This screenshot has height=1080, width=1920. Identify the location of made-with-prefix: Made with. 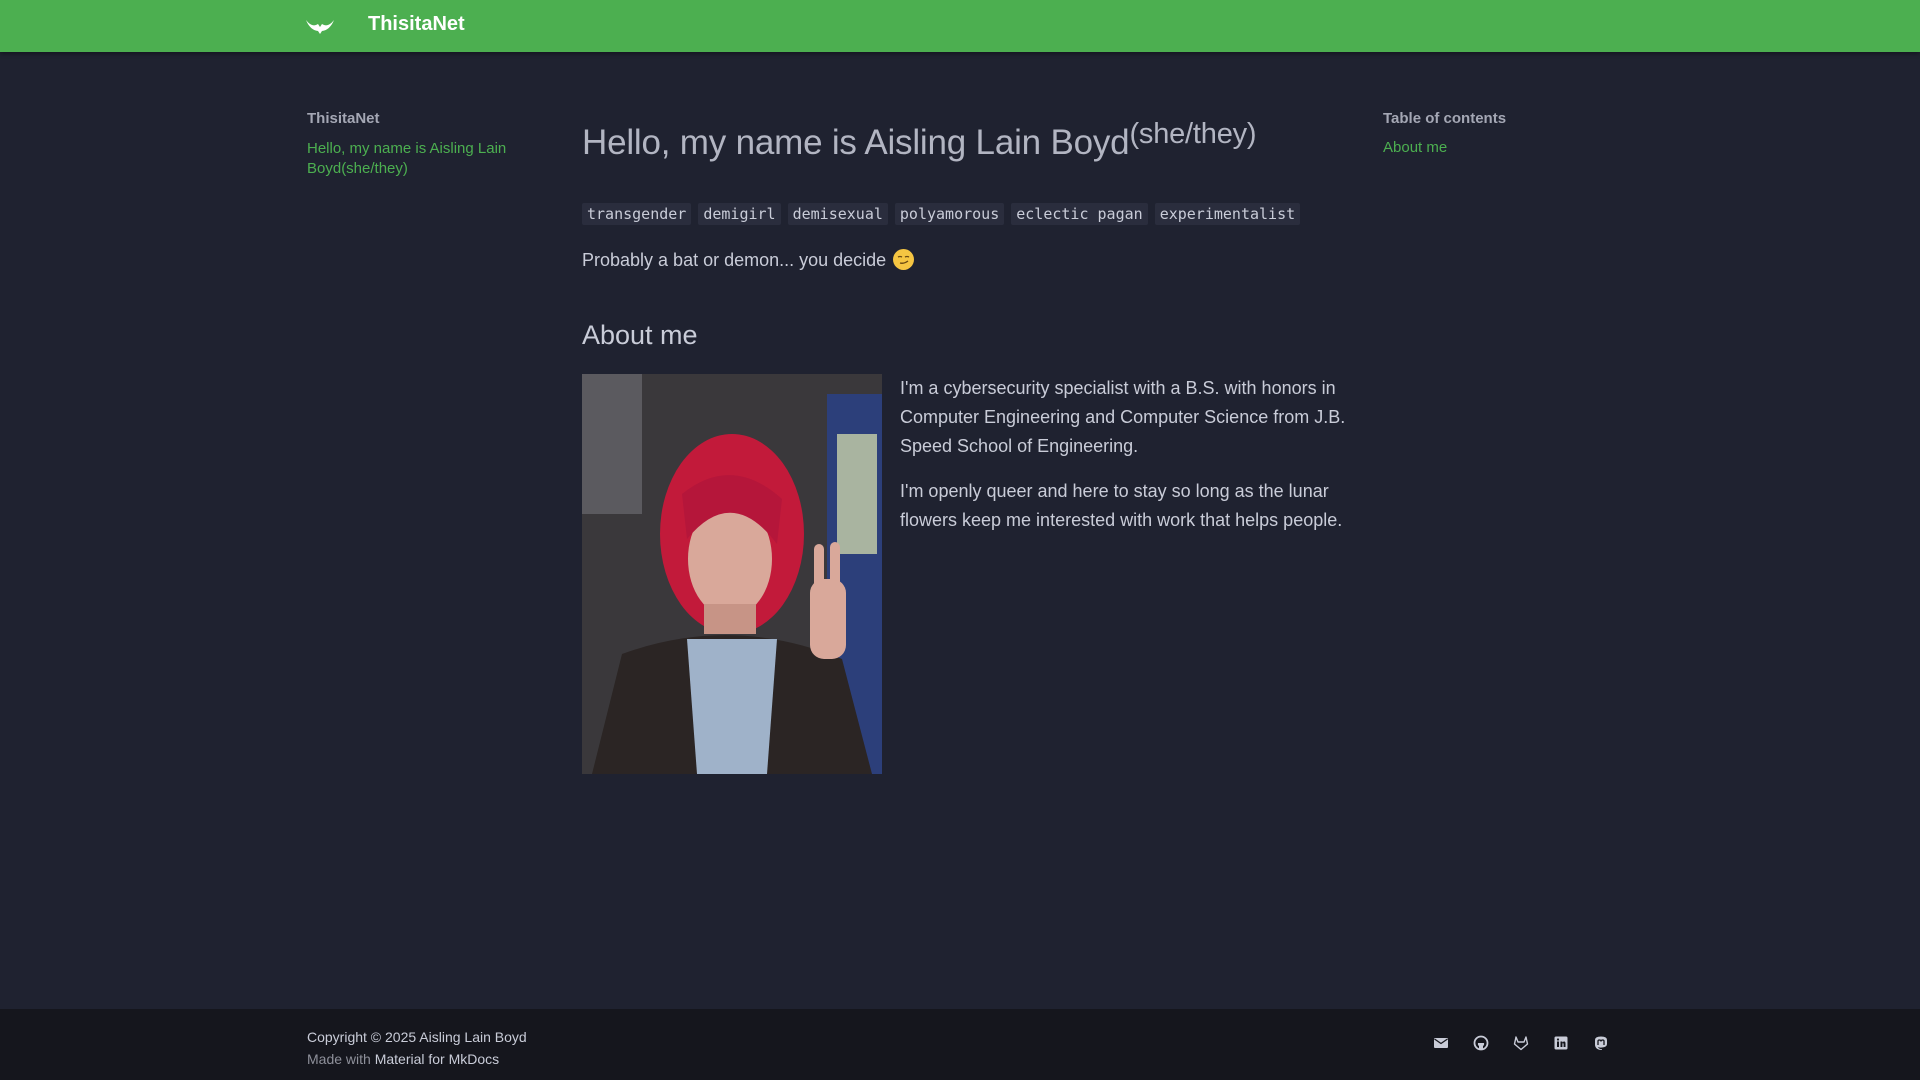
(339, 1059).